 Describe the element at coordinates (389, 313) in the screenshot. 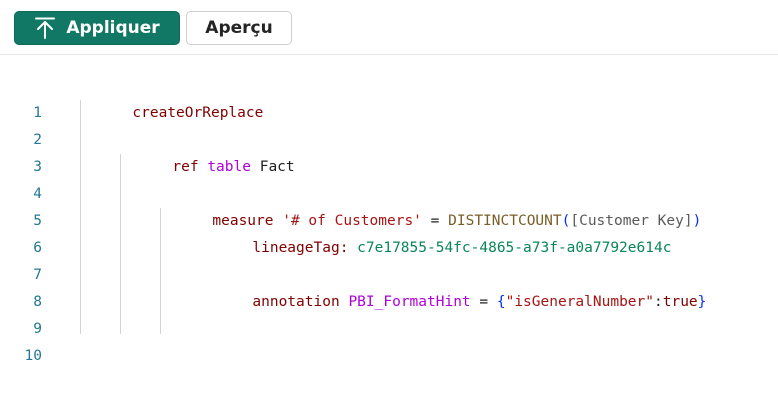

I see `code-line: 9` at that location.